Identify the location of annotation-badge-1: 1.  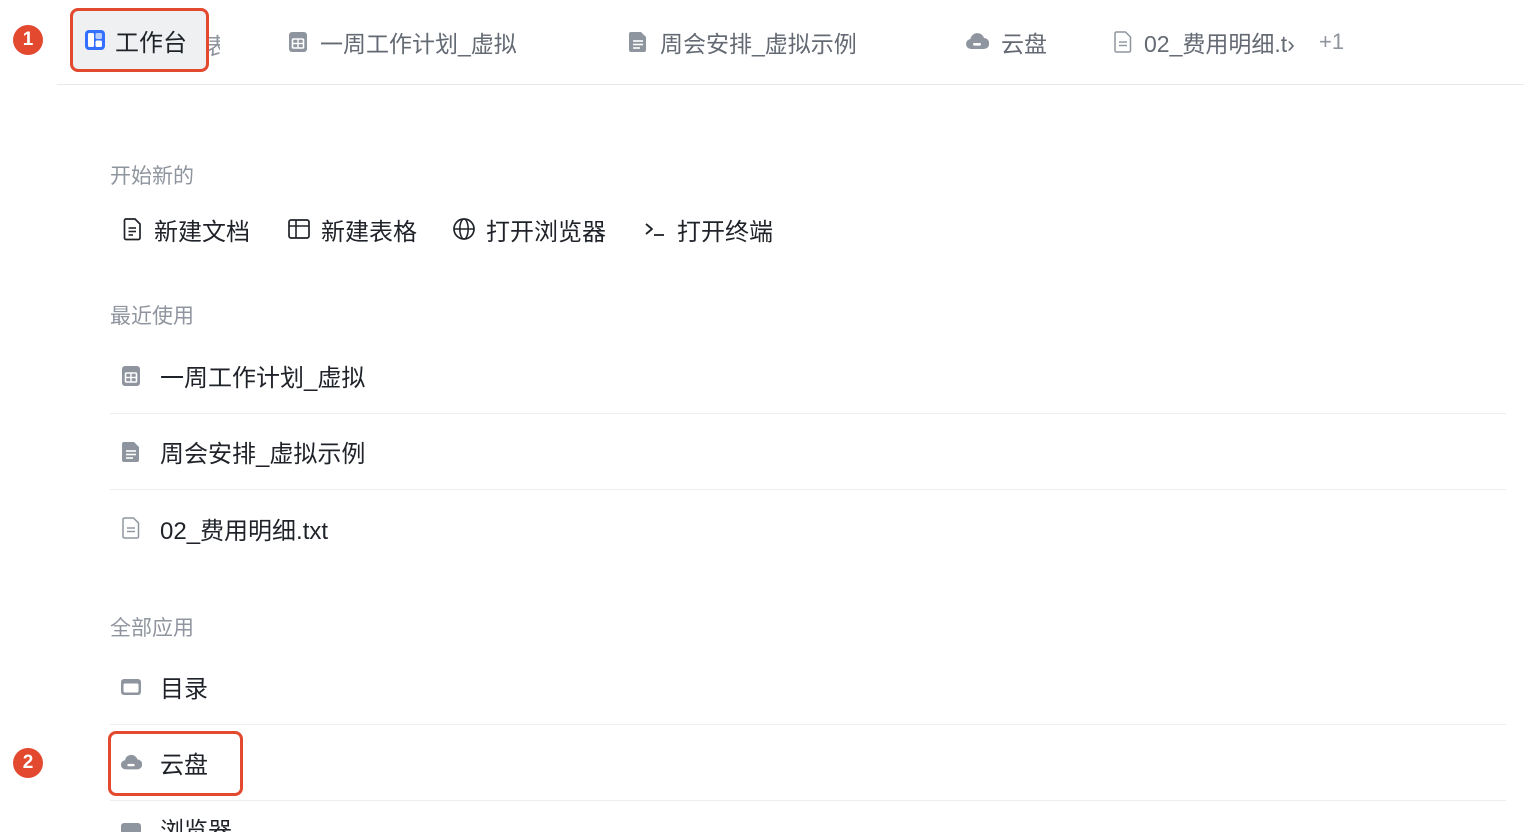
(28, 40).